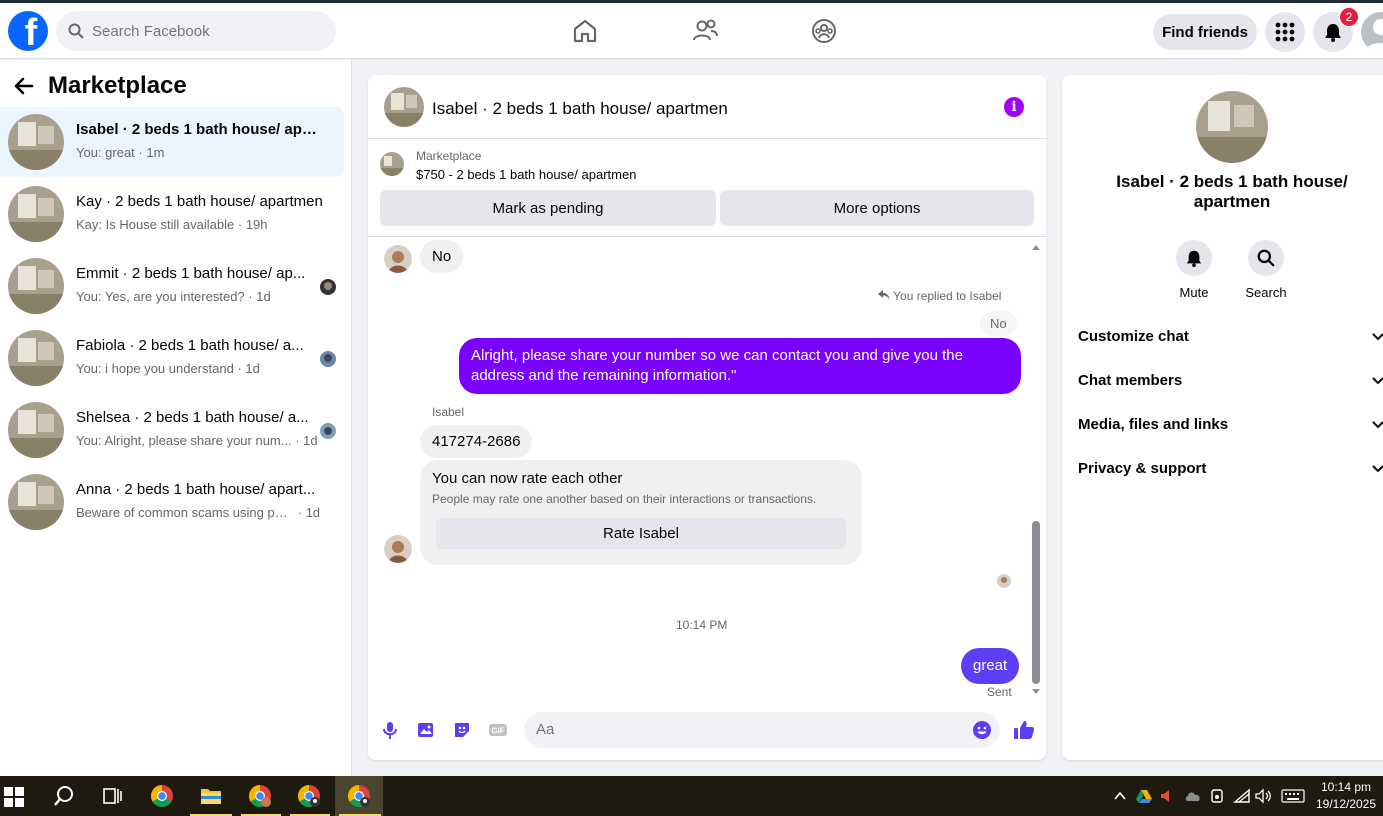 The image size is (1383, 816). What do you see at coordinates (202, 31) in the screenshot?
I see `search-input` at bounding box center [202, 31].